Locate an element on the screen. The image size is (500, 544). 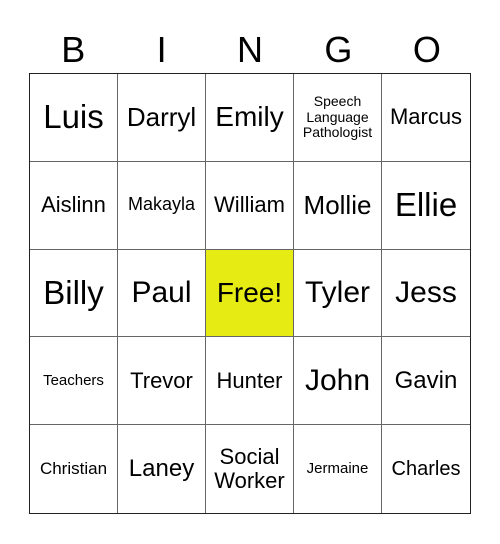
bingo-cell: Ellie is located at coordinates (426, 206).